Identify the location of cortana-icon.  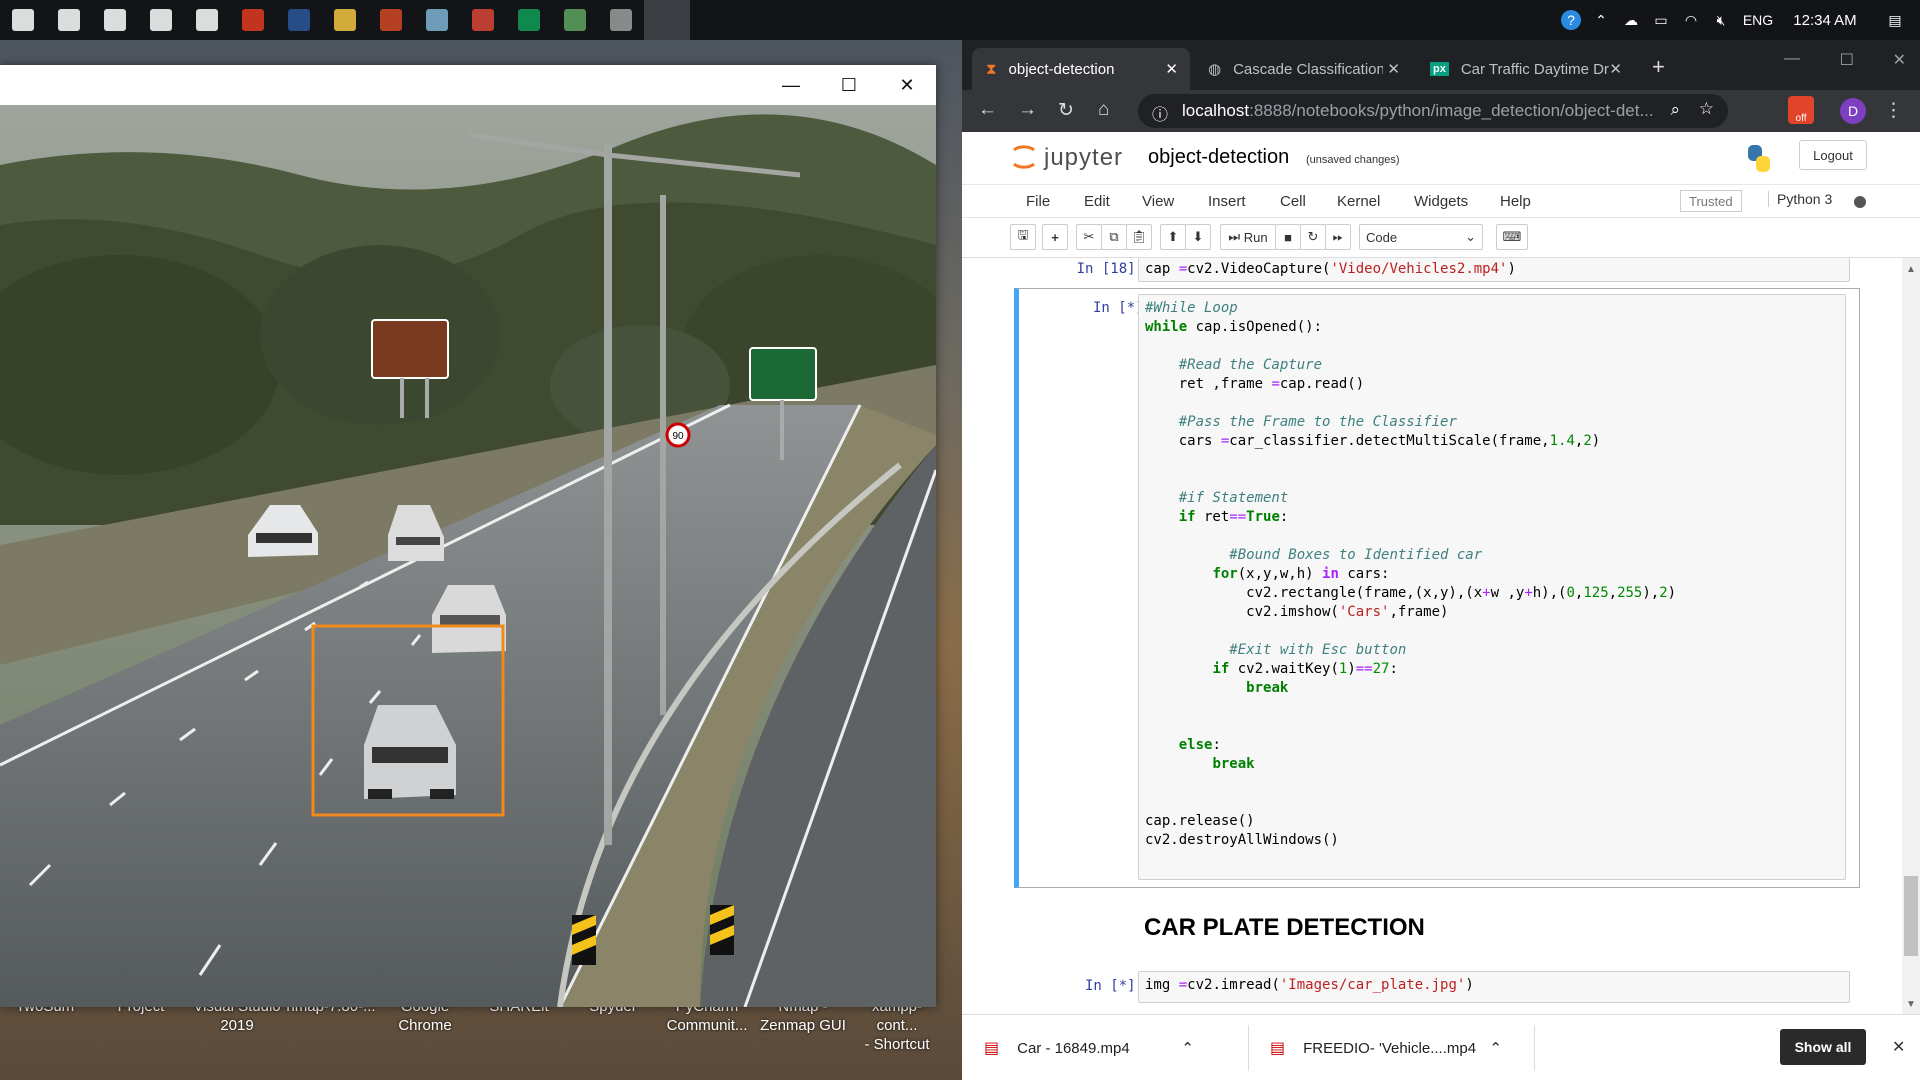
(115, 20).